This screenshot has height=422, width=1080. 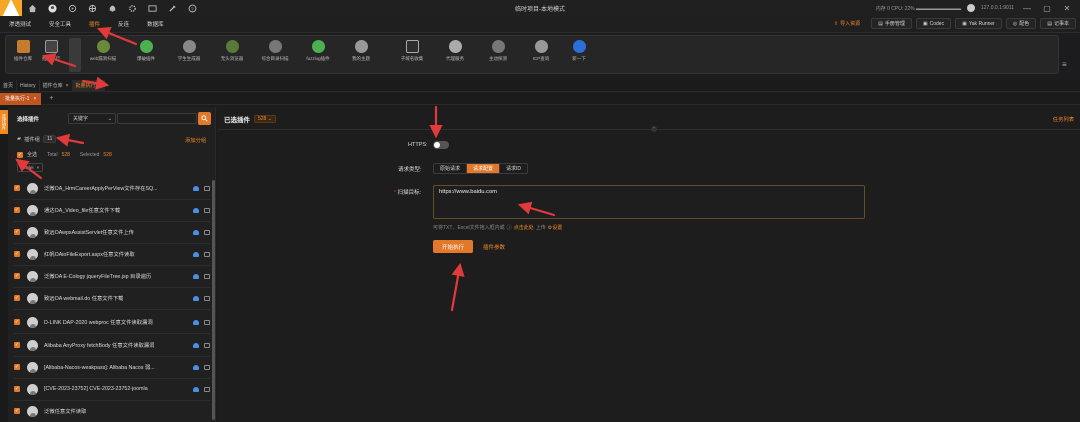 I want to click on plugin-student: 学生生成器, so click(x=189, y=51).